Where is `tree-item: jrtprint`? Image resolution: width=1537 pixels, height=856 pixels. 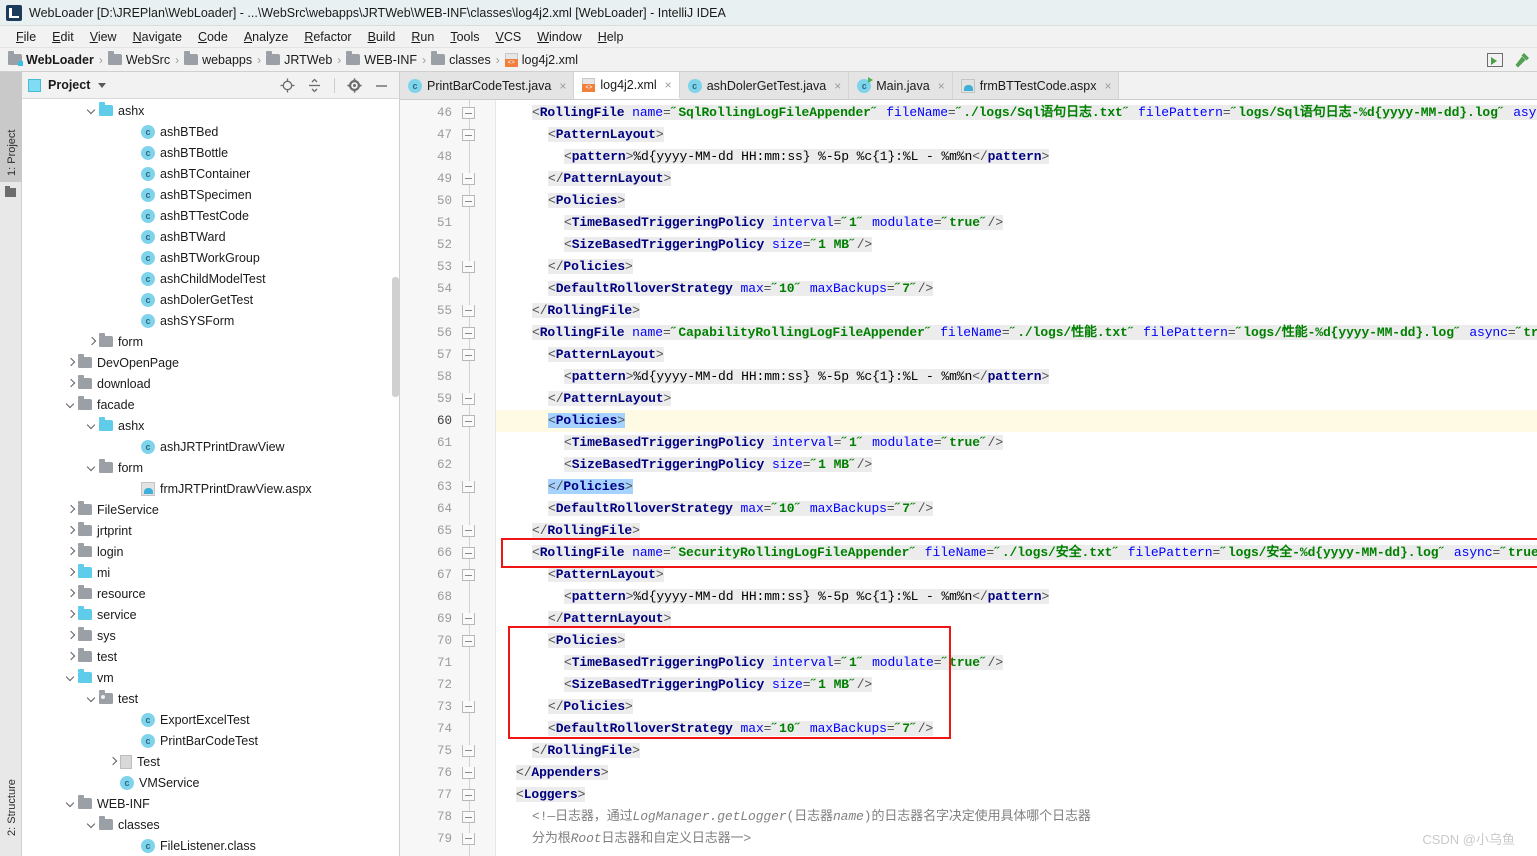 tree-item: jrtprint is located at coordinates (210, 530).